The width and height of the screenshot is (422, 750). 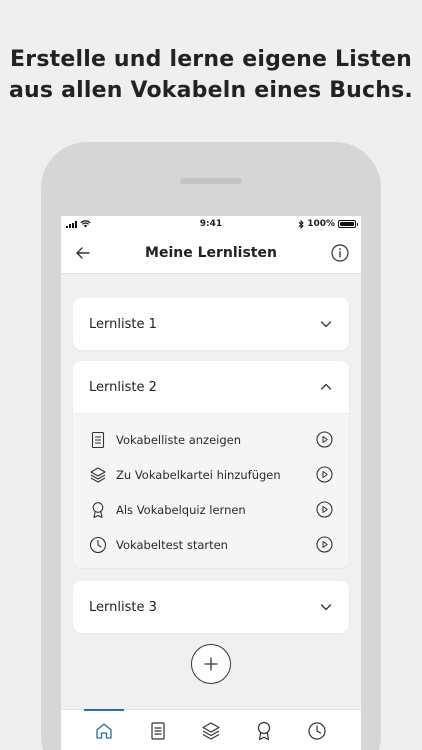 I want to click on list-card-1: Lernliste 1, so click(x=211, y=324).